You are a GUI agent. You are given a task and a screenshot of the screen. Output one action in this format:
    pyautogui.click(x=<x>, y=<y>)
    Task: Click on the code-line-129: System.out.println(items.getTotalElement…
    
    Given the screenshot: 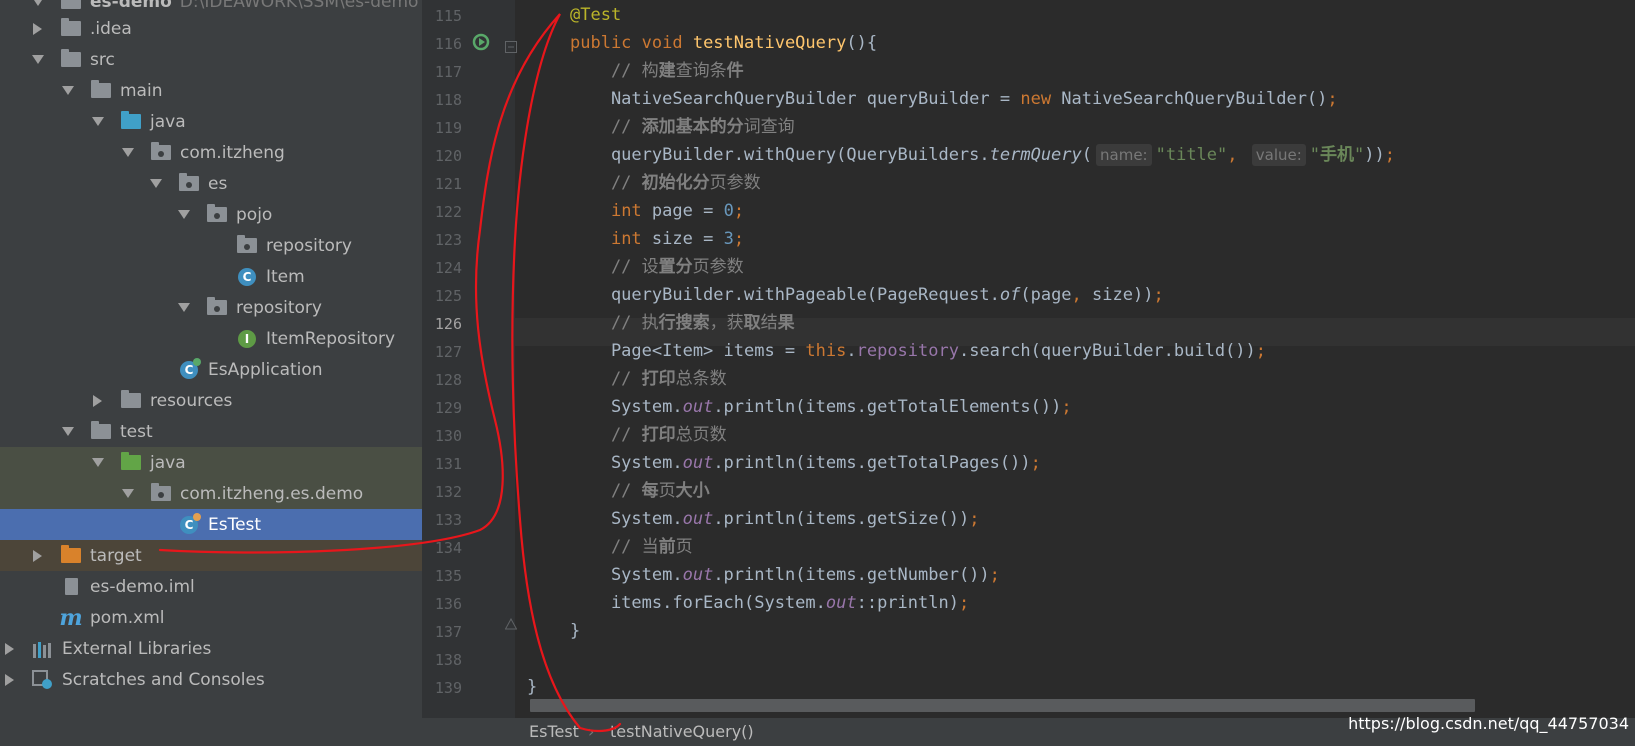 What is the action you would take?
    pyautogui.click(x=821, y=407)
    